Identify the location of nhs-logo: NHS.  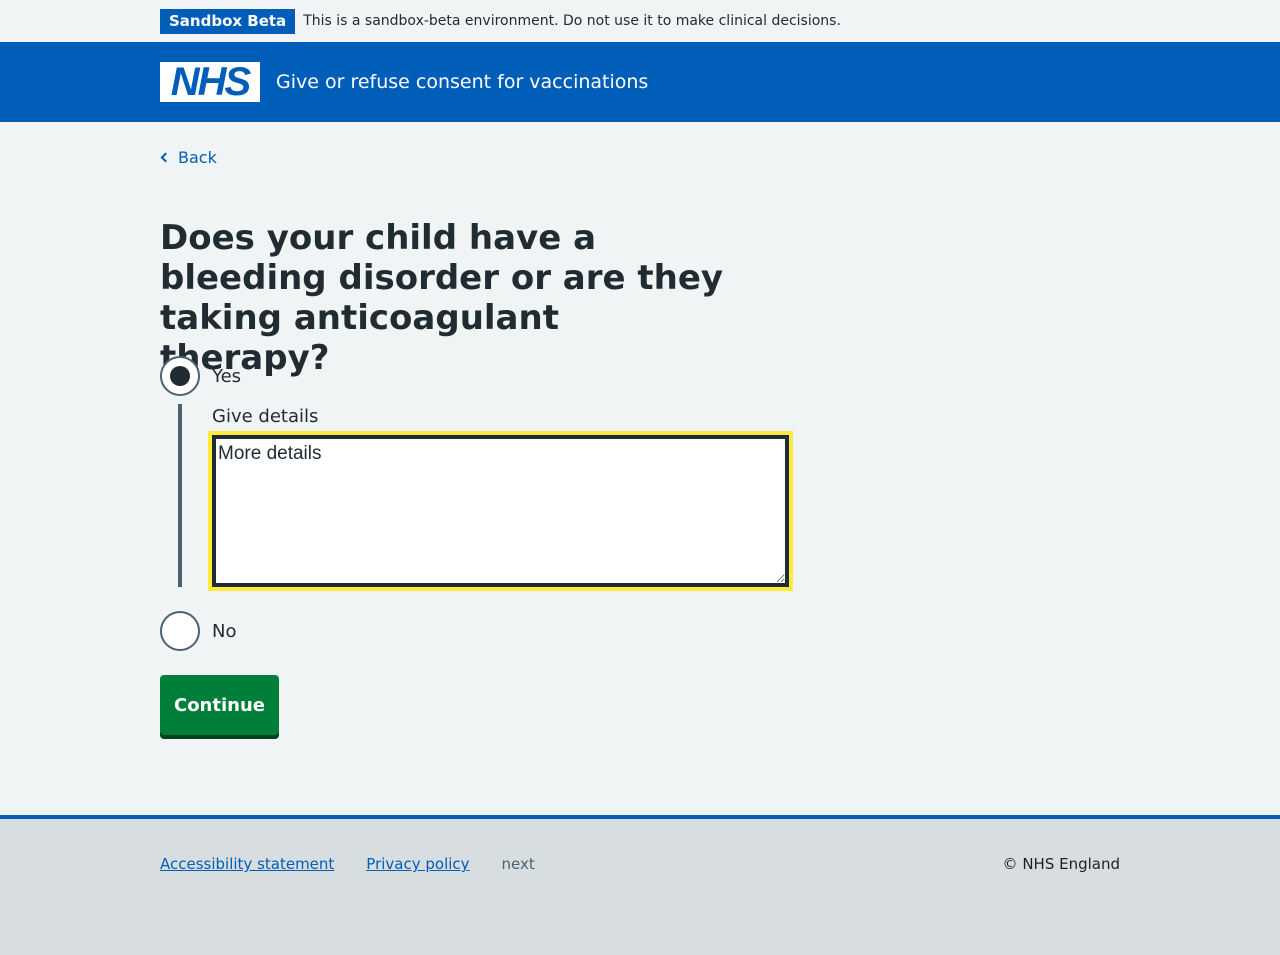
(210, 82).